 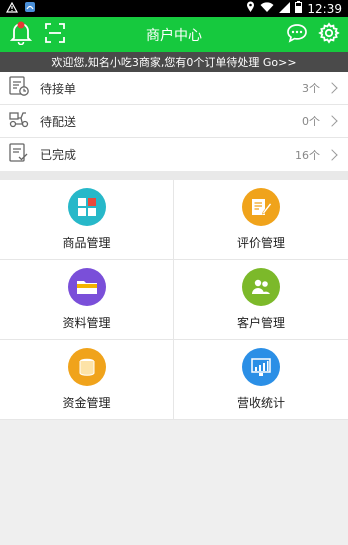 I want to click on clipboard-clock-icon, so click(x=19, y=88).